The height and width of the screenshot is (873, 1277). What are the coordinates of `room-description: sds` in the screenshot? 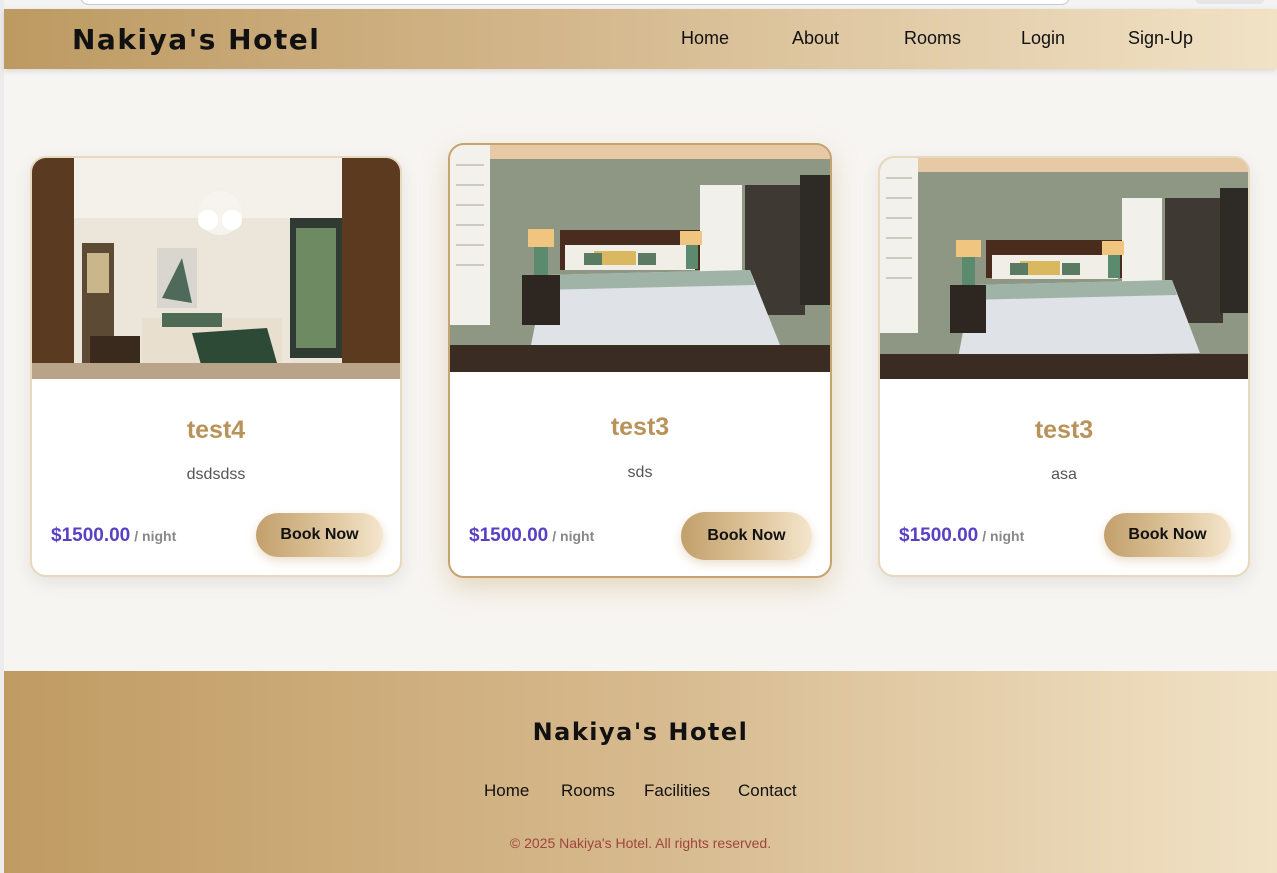 It's located at (640, 472).